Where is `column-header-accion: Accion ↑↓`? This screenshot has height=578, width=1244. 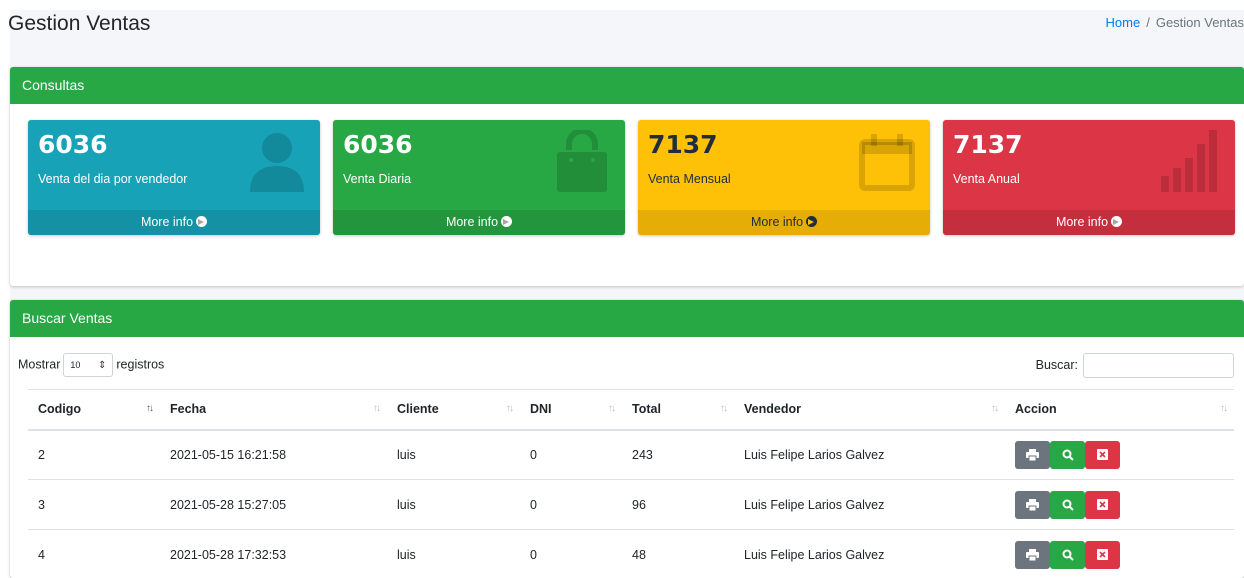
column-header-accion: Accion ↑↓ is located at coordinates (1119, 410).